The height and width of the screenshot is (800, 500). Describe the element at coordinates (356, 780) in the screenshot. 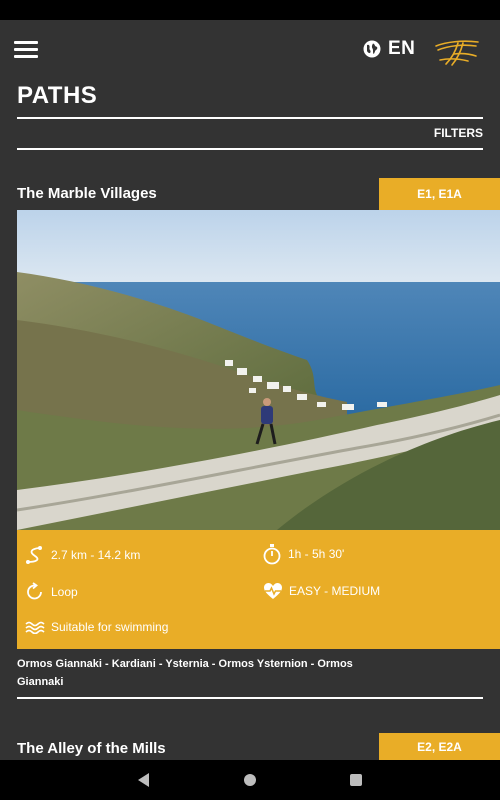

I see `recent-apps-square-icon` at that location.